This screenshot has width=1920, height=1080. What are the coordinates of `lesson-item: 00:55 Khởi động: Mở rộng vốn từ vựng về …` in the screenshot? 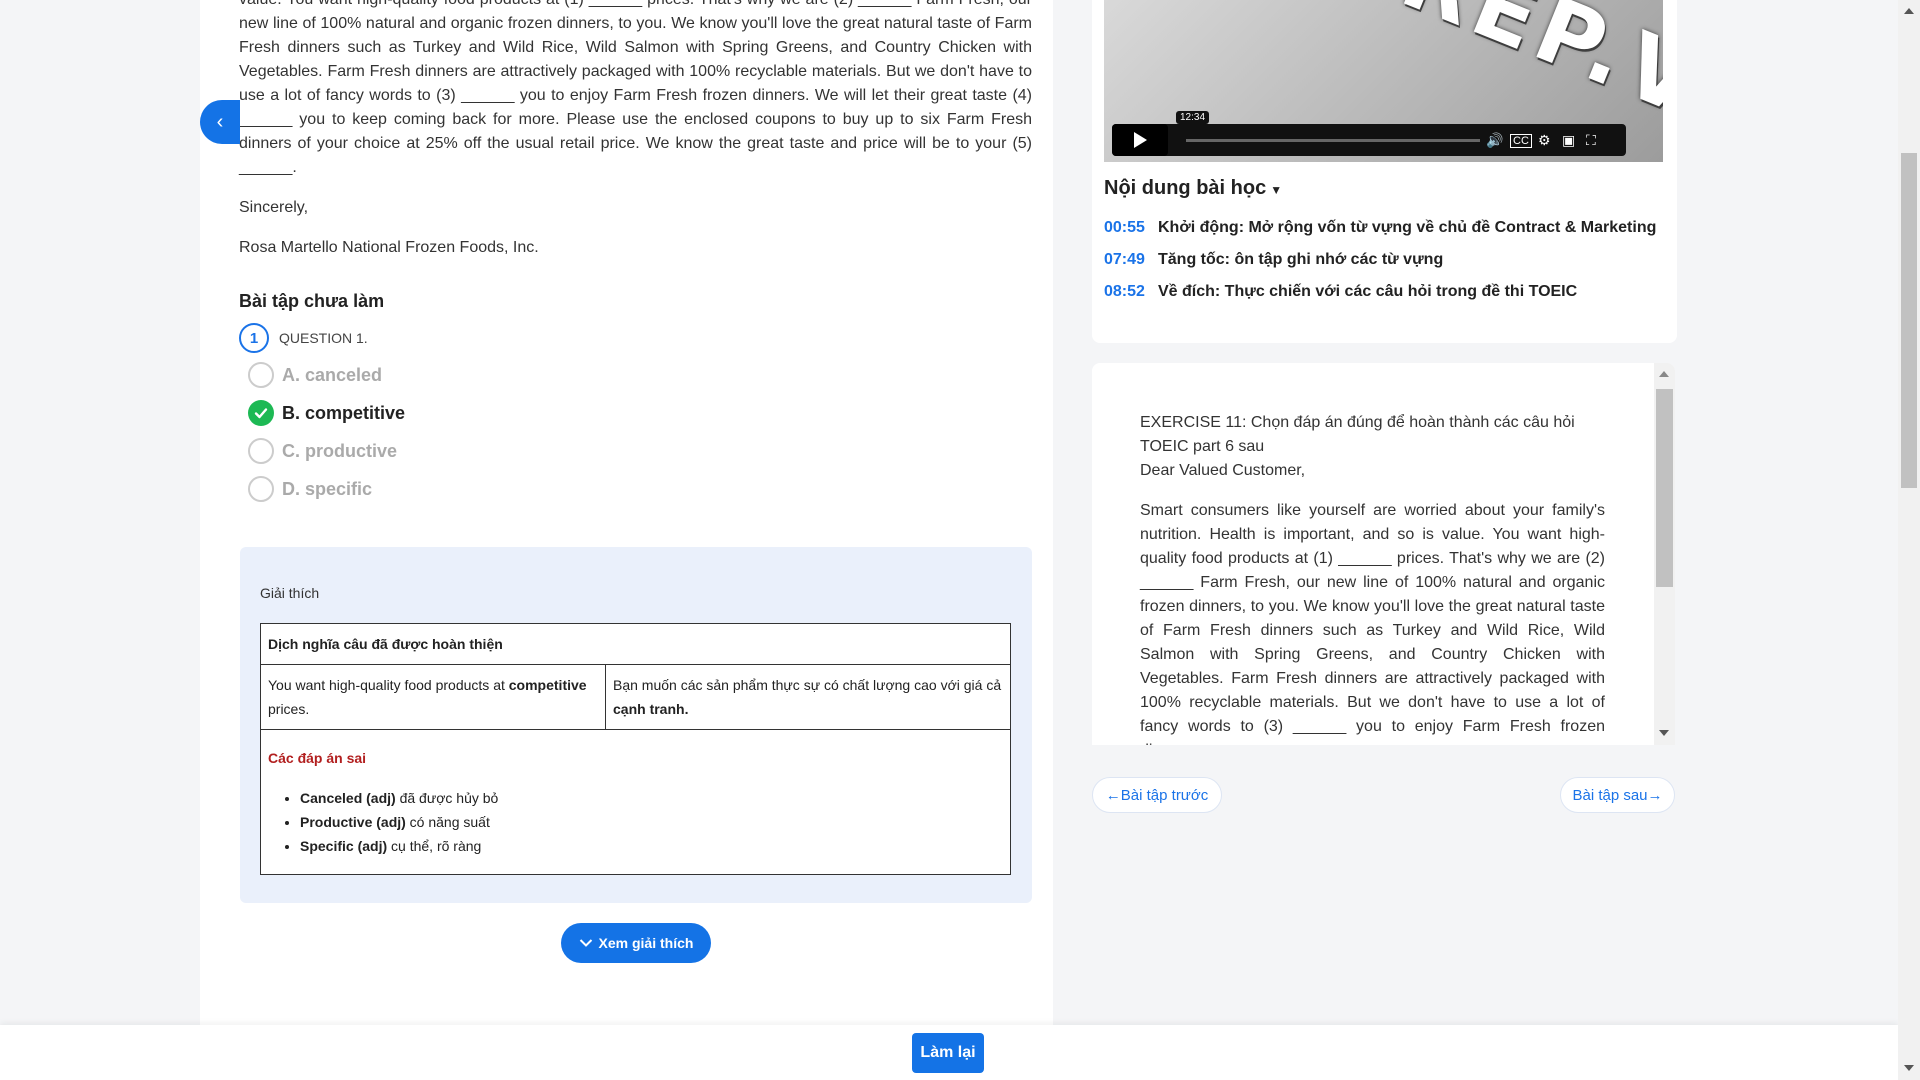 It's located at (1380, 228).